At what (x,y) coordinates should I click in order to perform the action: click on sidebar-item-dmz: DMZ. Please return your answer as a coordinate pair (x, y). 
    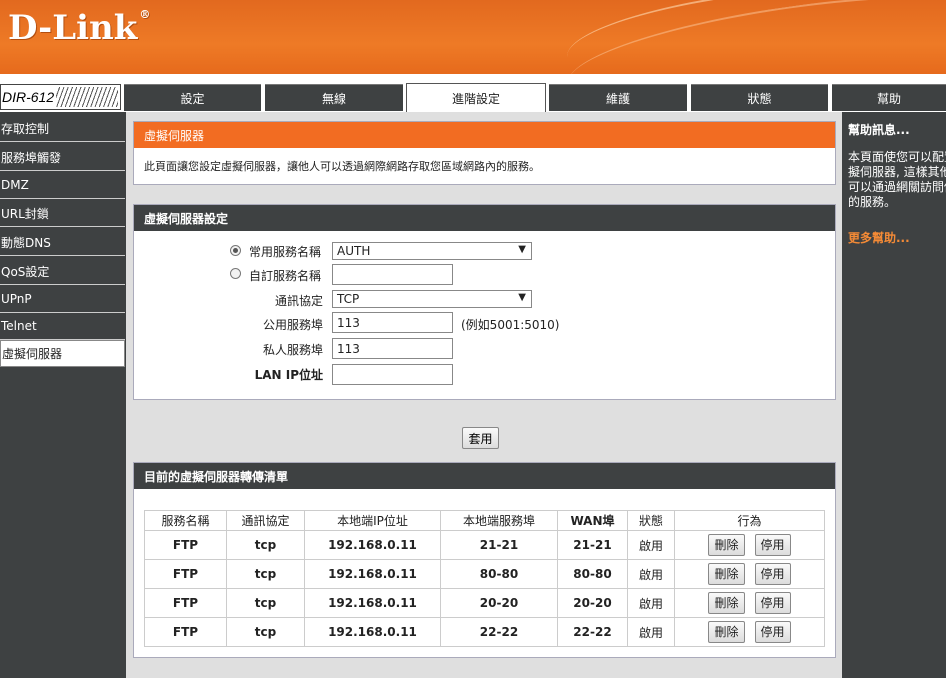
    Looking at the image, I should click on (62, 185).